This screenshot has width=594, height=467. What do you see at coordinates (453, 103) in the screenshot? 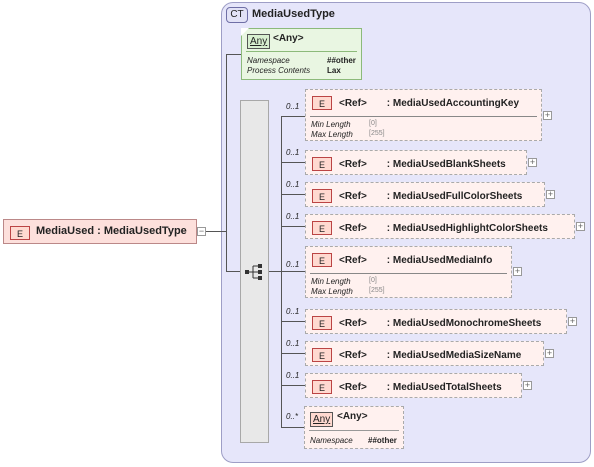
I see `element-name: : MediaUsedAccountingKey` at bounding box center [453, 103].